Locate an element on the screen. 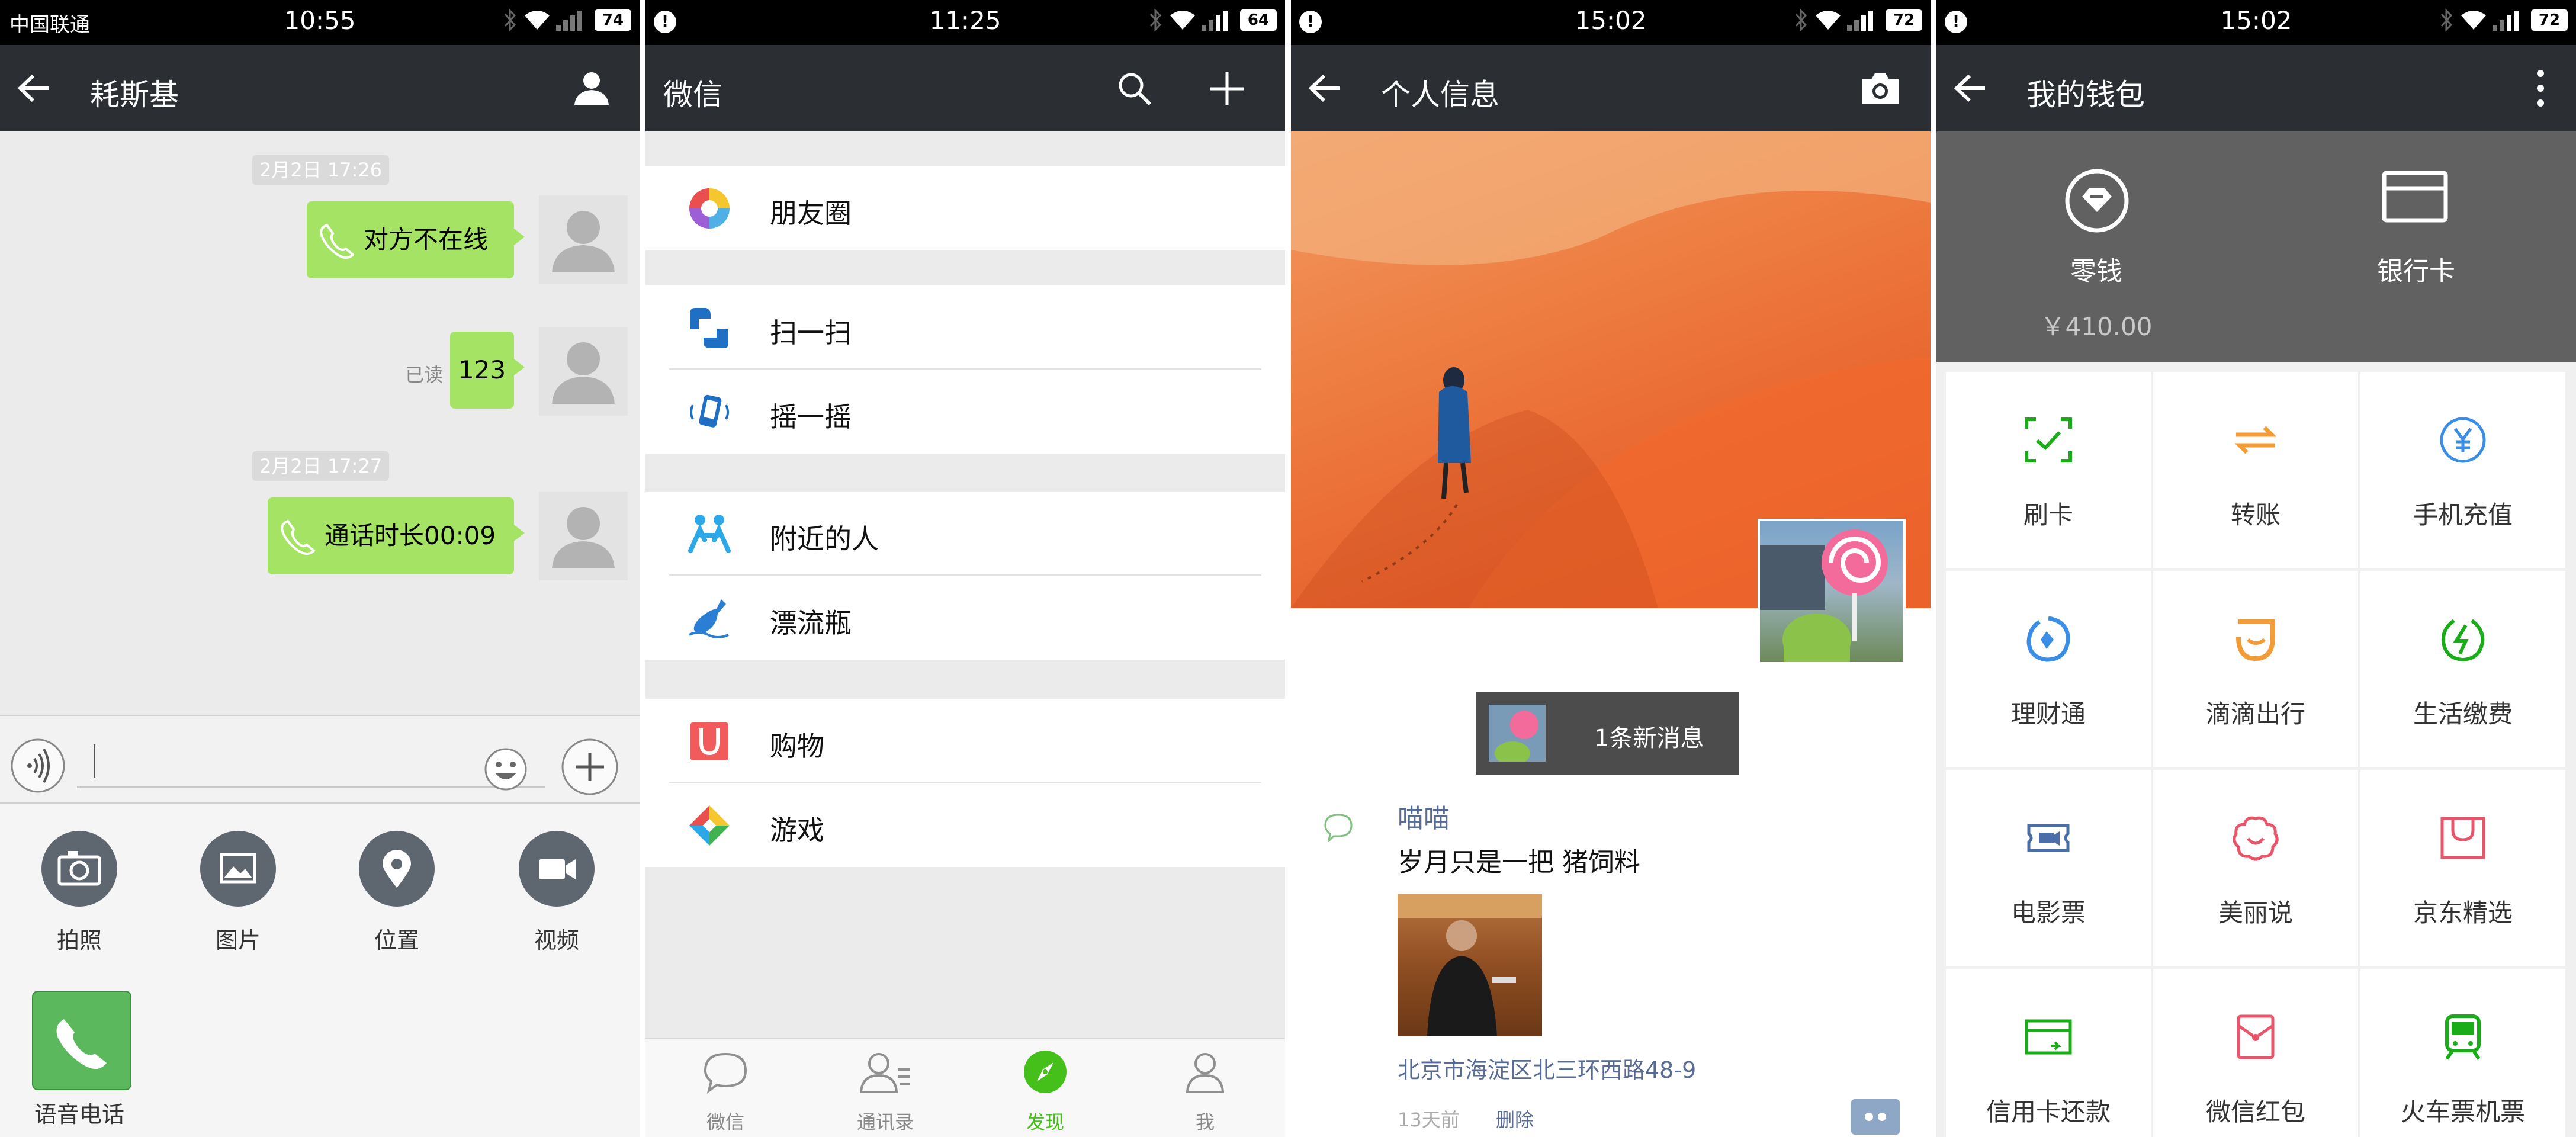 The height and width of the screenshot is (1137, 2576). app-title: 微信 is located at coordinates (692, 95).